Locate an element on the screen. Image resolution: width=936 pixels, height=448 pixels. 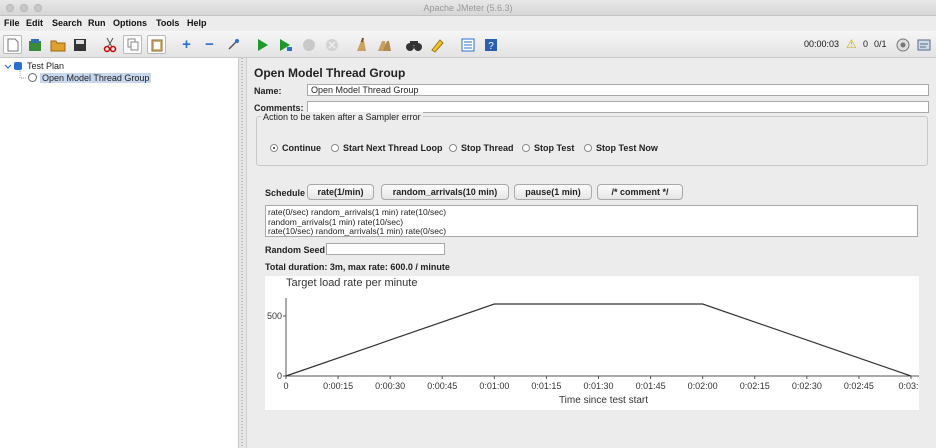
page-title: Open Model Thread Group is located at coordinates (330, 73).